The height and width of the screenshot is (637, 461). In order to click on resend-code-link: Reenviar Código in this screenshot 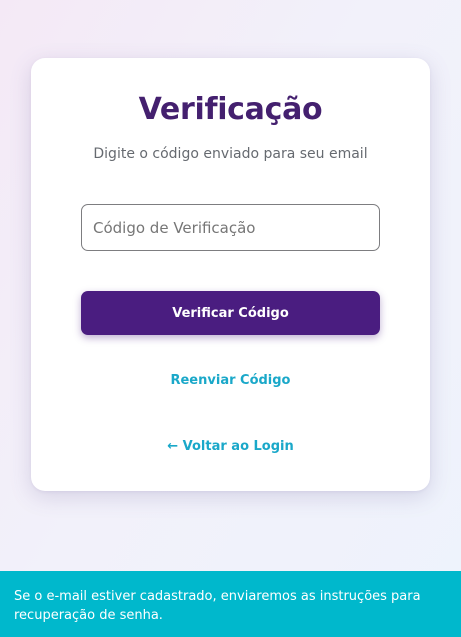, I will do `click(230, 380)`.